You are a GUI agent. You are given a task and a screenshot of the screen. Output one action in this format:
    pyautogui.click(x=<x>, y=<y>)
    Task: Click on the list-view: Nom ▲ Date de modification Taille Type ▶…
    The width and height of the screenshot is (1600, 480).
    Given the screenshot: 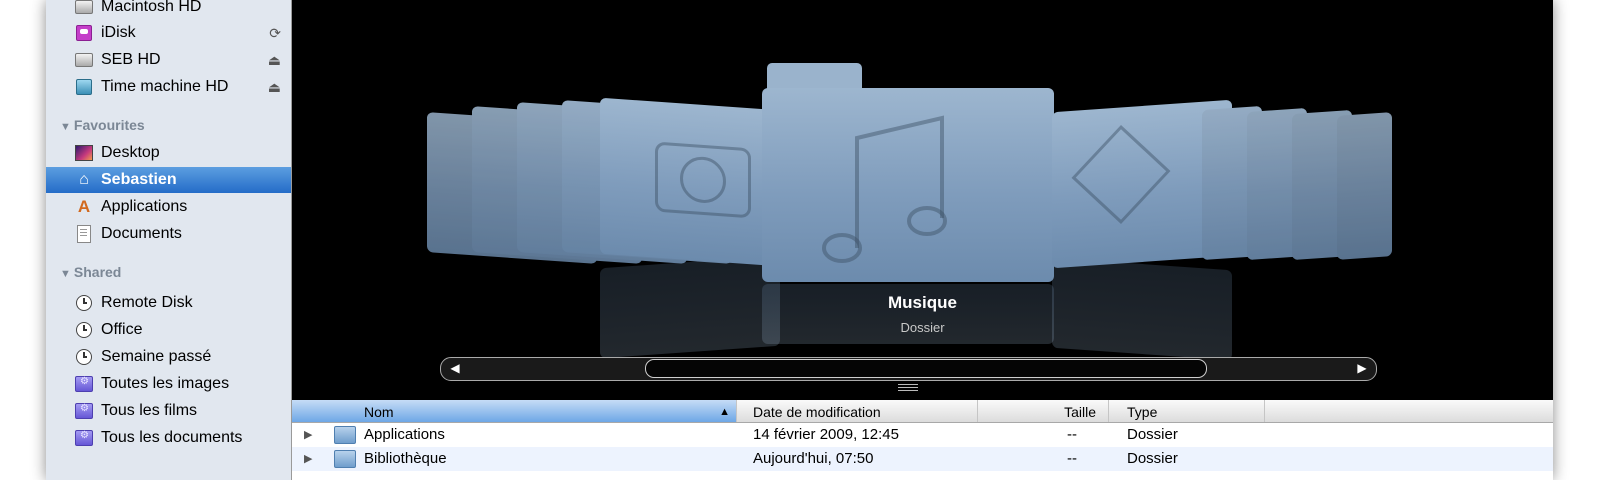 What is the action you would take?
    pyautogui.click(x=922, y=440)
    